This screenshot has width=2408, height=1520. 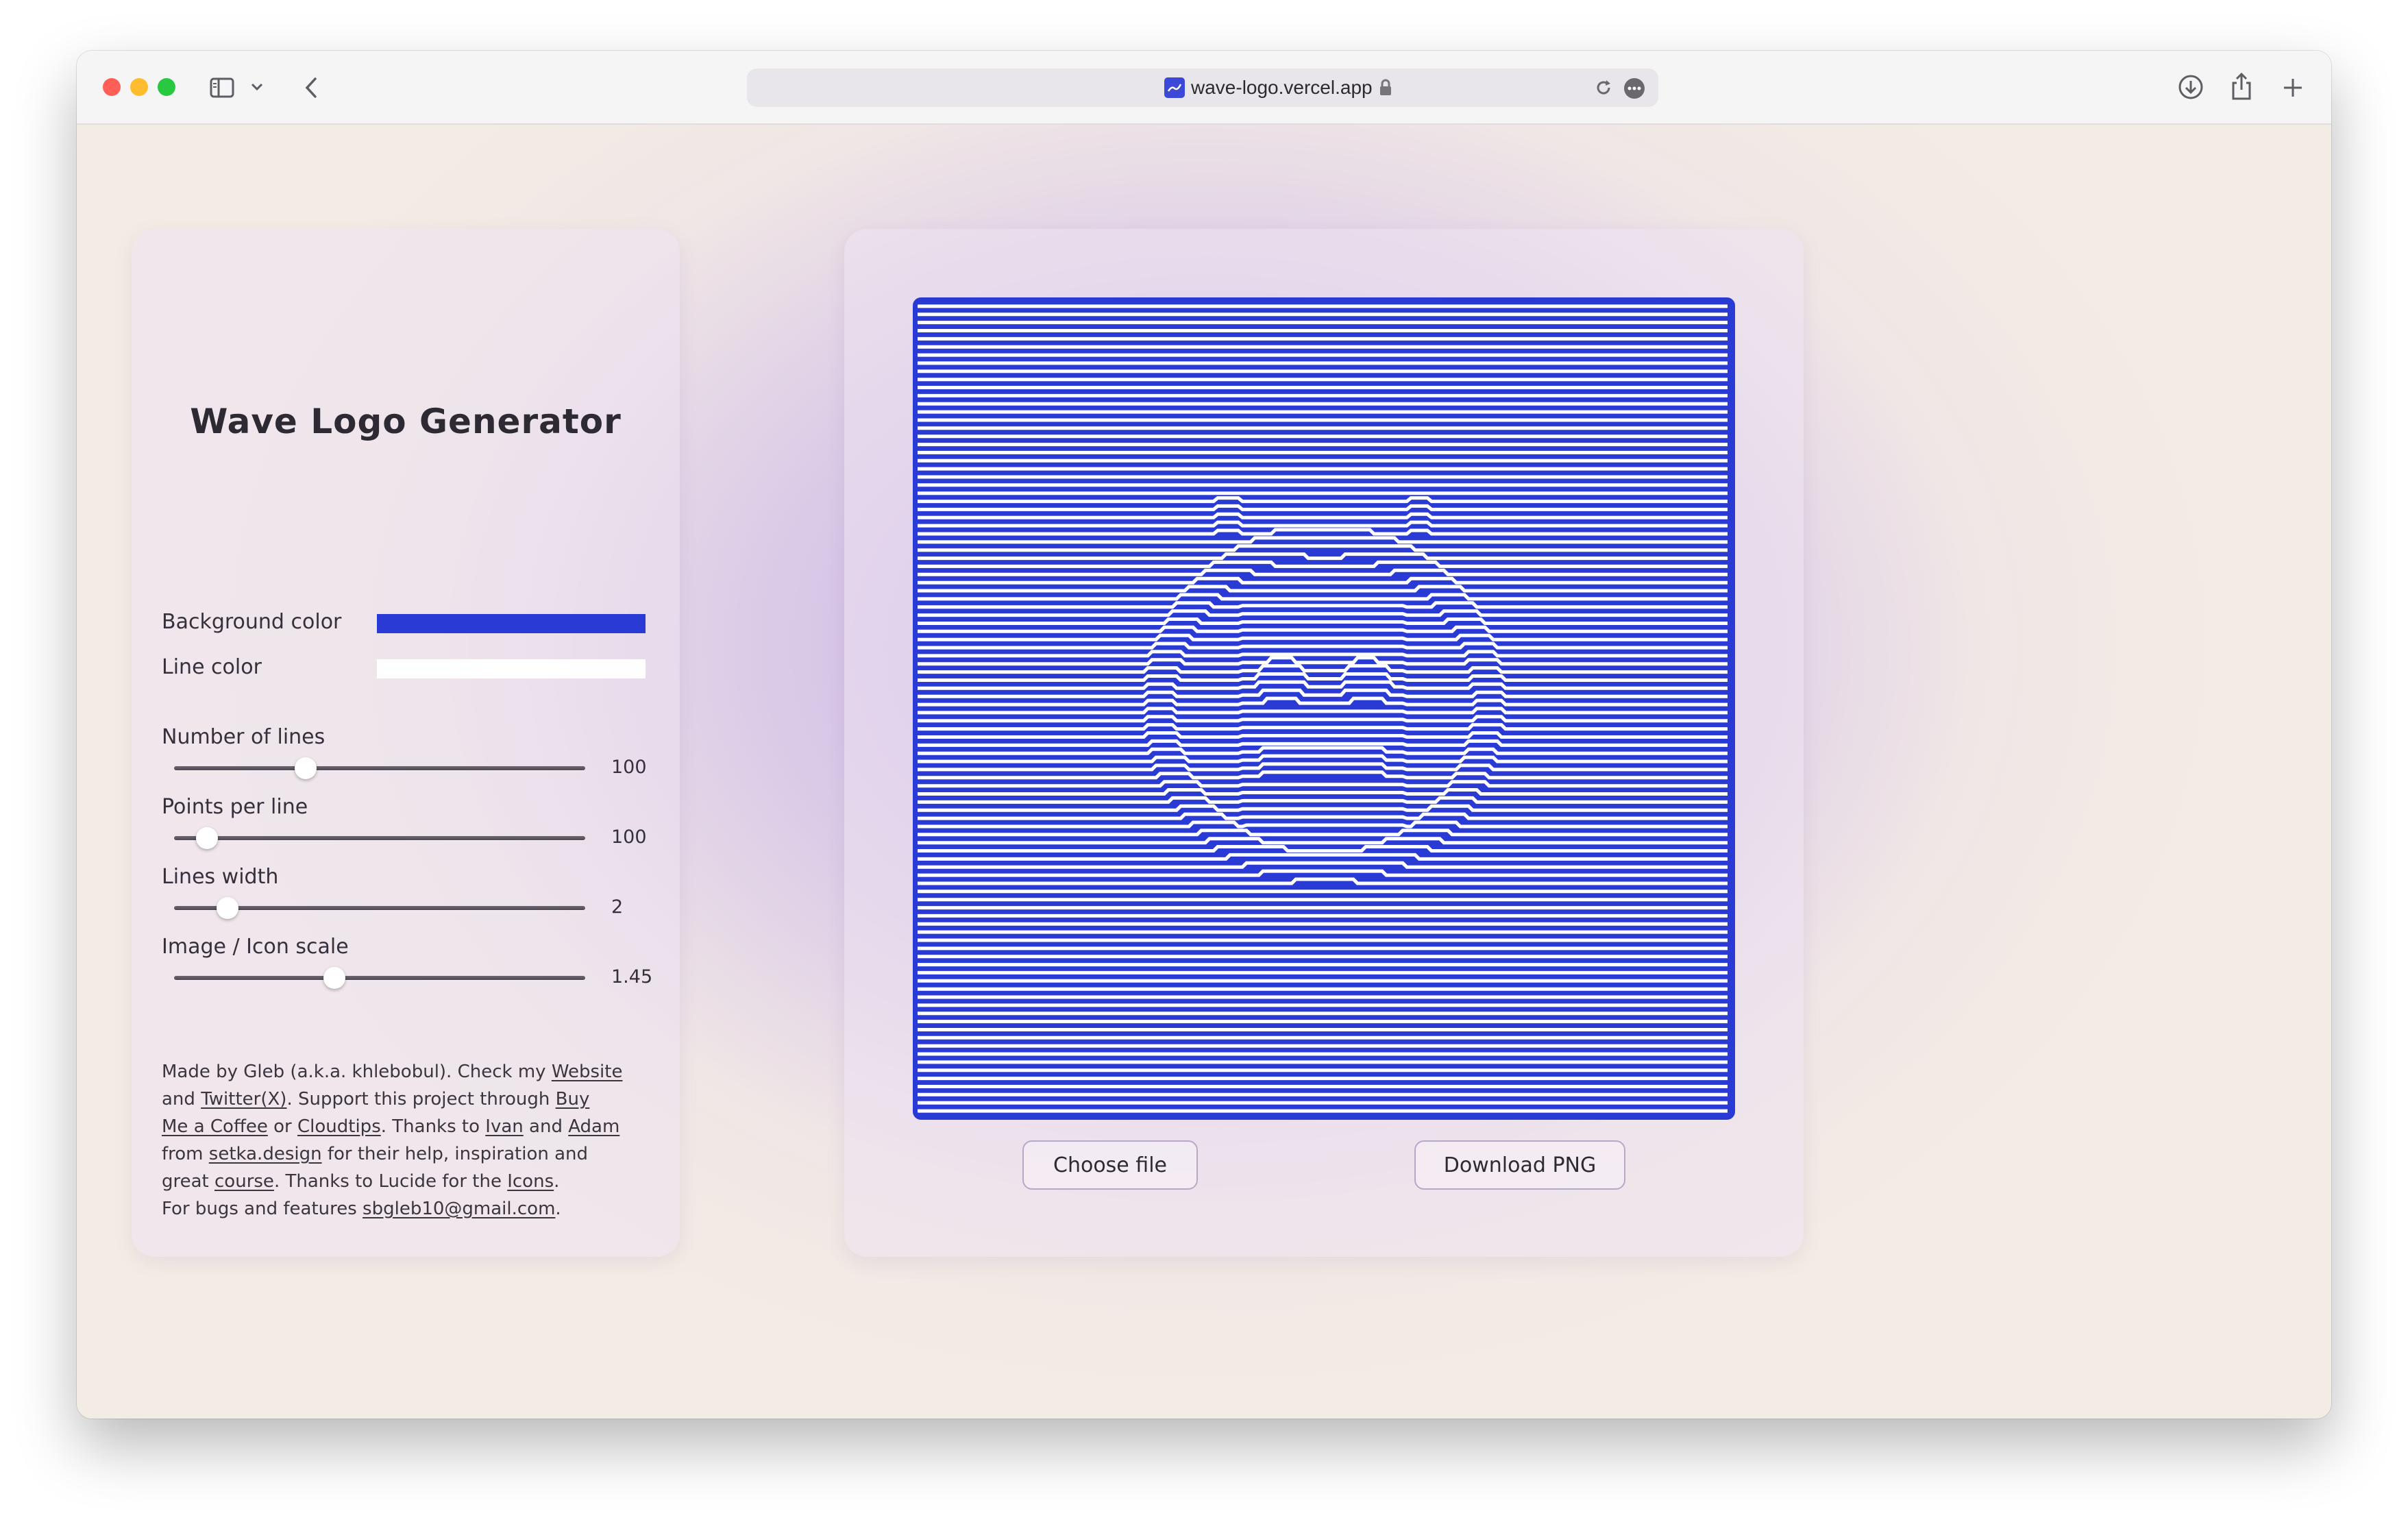 I want to click on website-link: Website, so click(x=587, y=1072).